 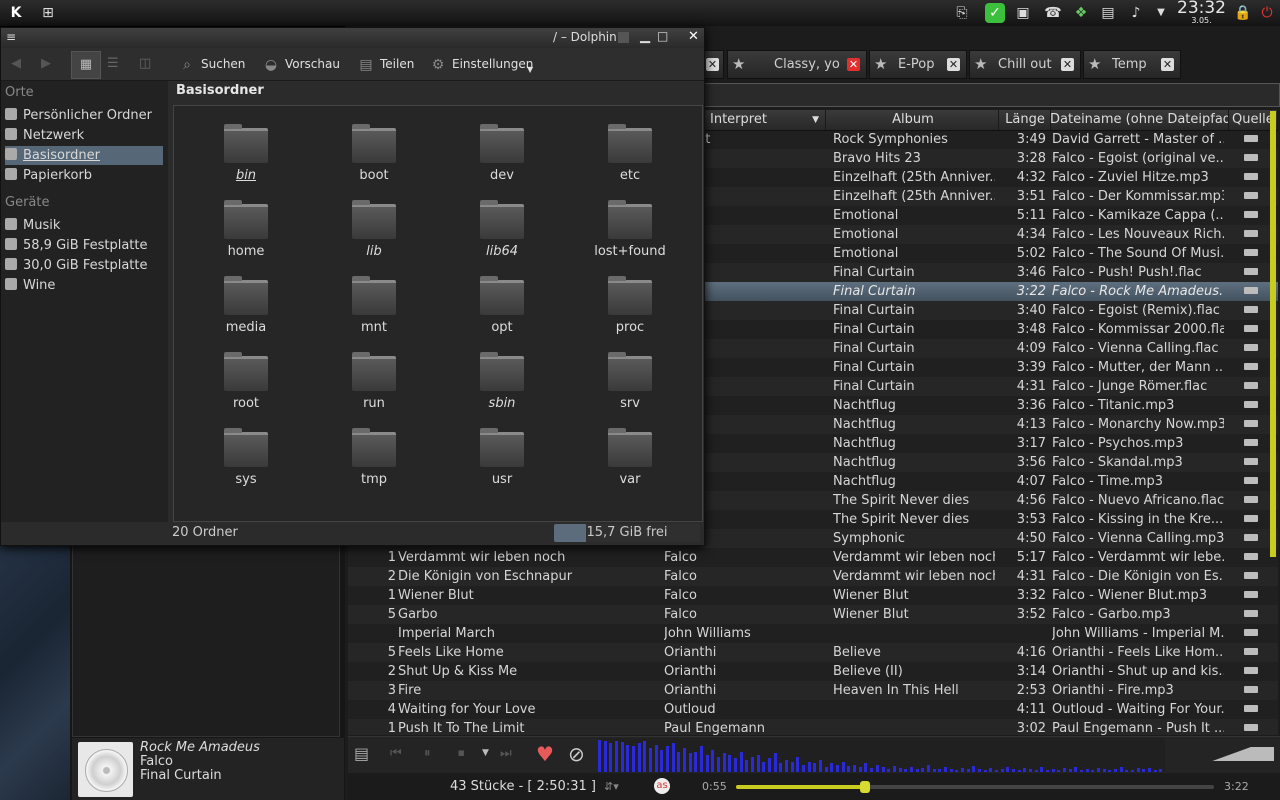 What do you see at coordinates (990, 95) in the screenshot?
I see `playlist-filter-input` at bounding box center [990, 95].